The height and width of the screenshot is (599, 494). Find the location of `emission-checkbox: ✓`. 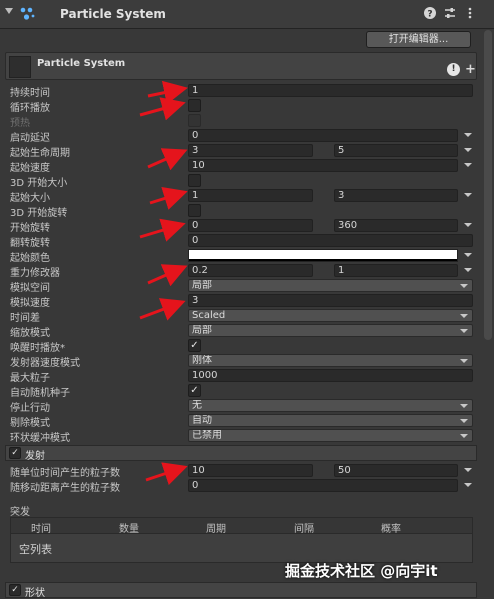

emission-checkbox: ✓ is located at coordinates (15, 453).